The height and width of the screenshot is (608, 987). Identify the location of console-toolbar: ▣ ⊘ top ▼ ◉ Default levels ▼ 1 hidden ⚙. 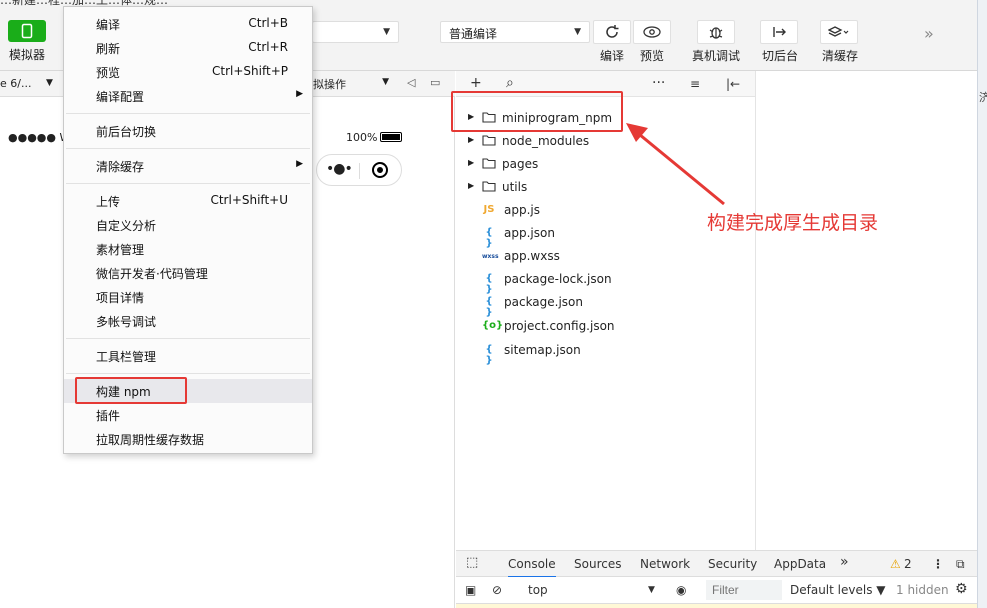
(716, 590).